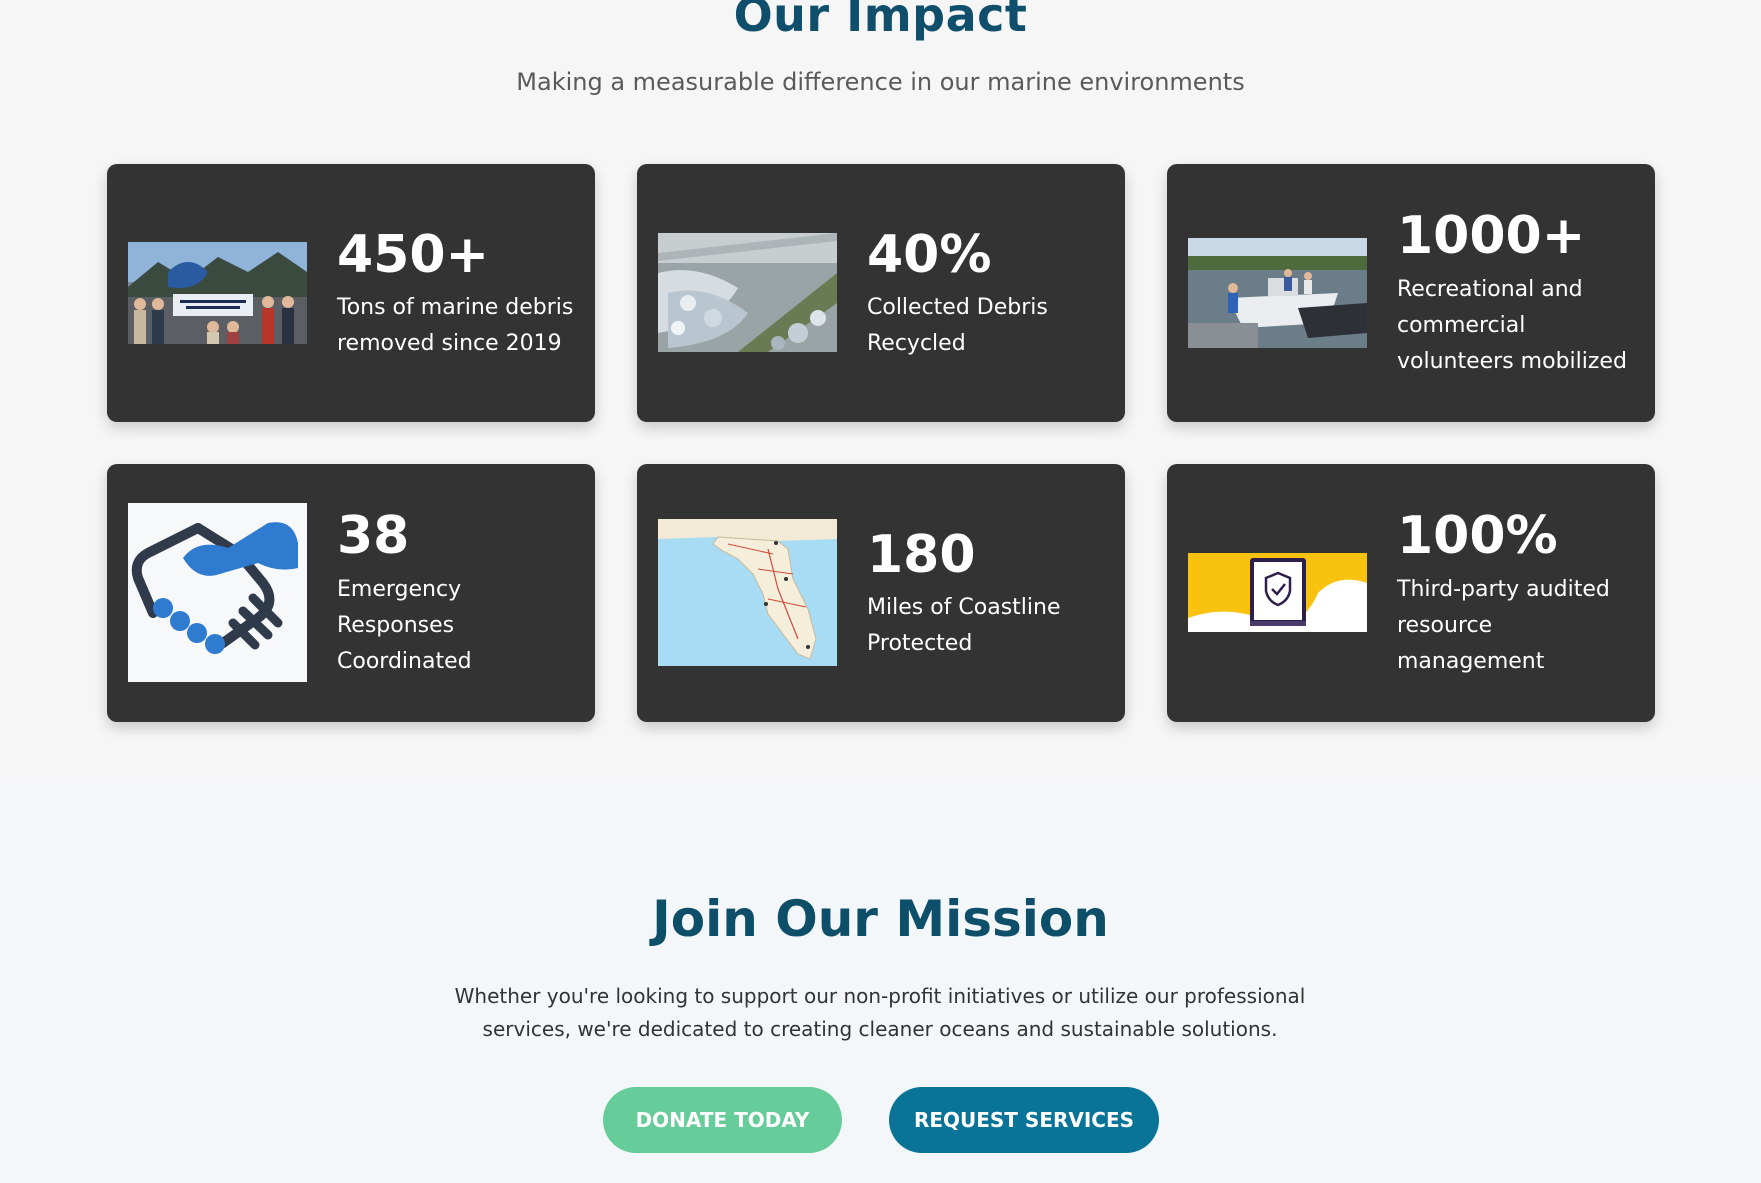 The image size is (1761, 1183). Describe the element at coordinates (1277, 293) in the screenshot. I see `boats-at-dock-photo` at that location.